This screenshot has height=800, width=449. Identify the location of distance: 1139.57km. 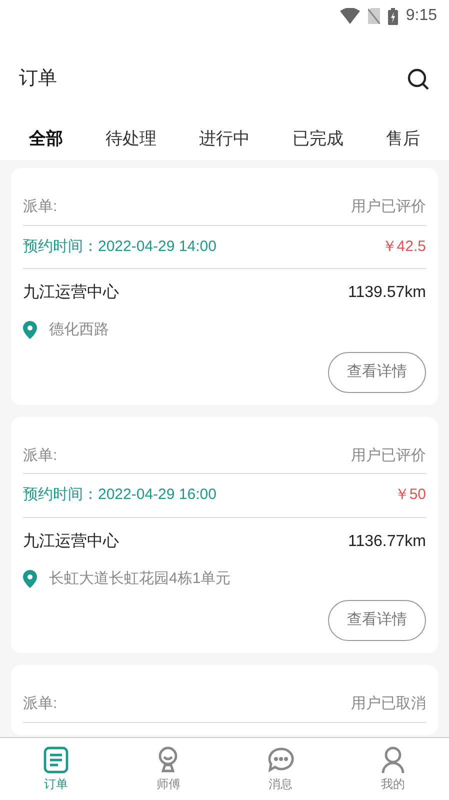
(387, 293).